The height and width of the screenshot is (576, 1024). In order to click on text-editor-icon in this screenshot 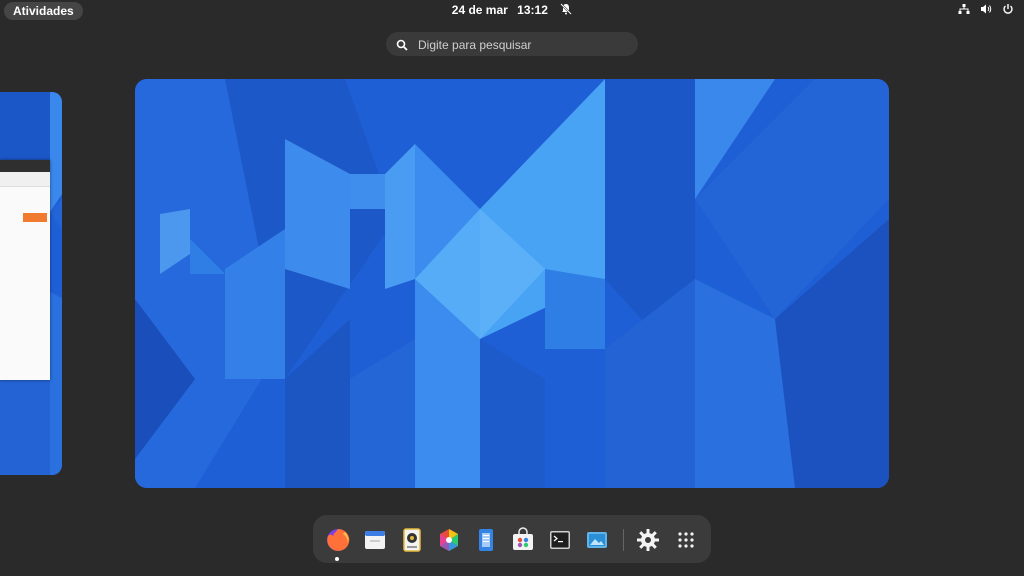, I will do `click(486, 540)`.